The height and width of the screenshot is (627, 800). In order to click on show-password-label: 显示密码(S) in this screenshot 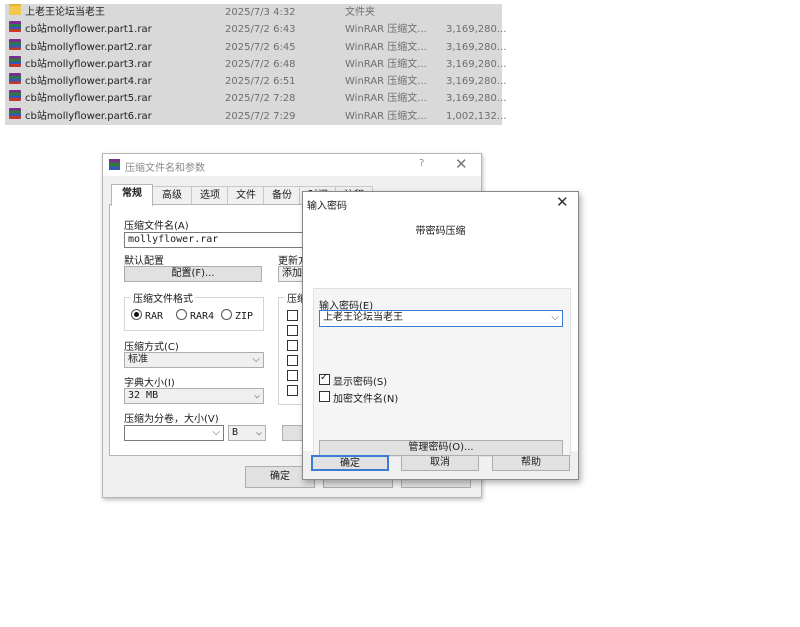, I will do `click(360, 382)`.